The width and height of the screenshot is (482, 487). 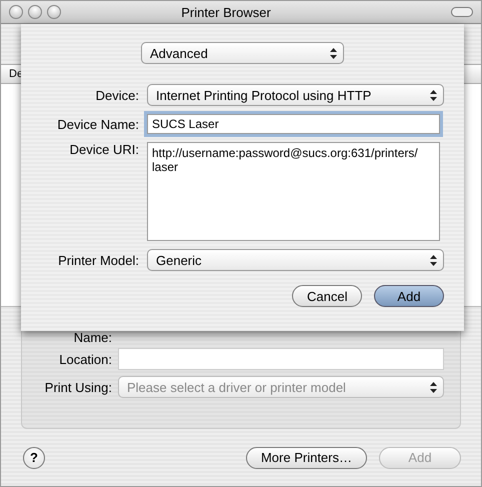 What do you see at coordinates (116, 95) in the screenshot?
I see `device-label: Device:` at bounding box center [116, 95].